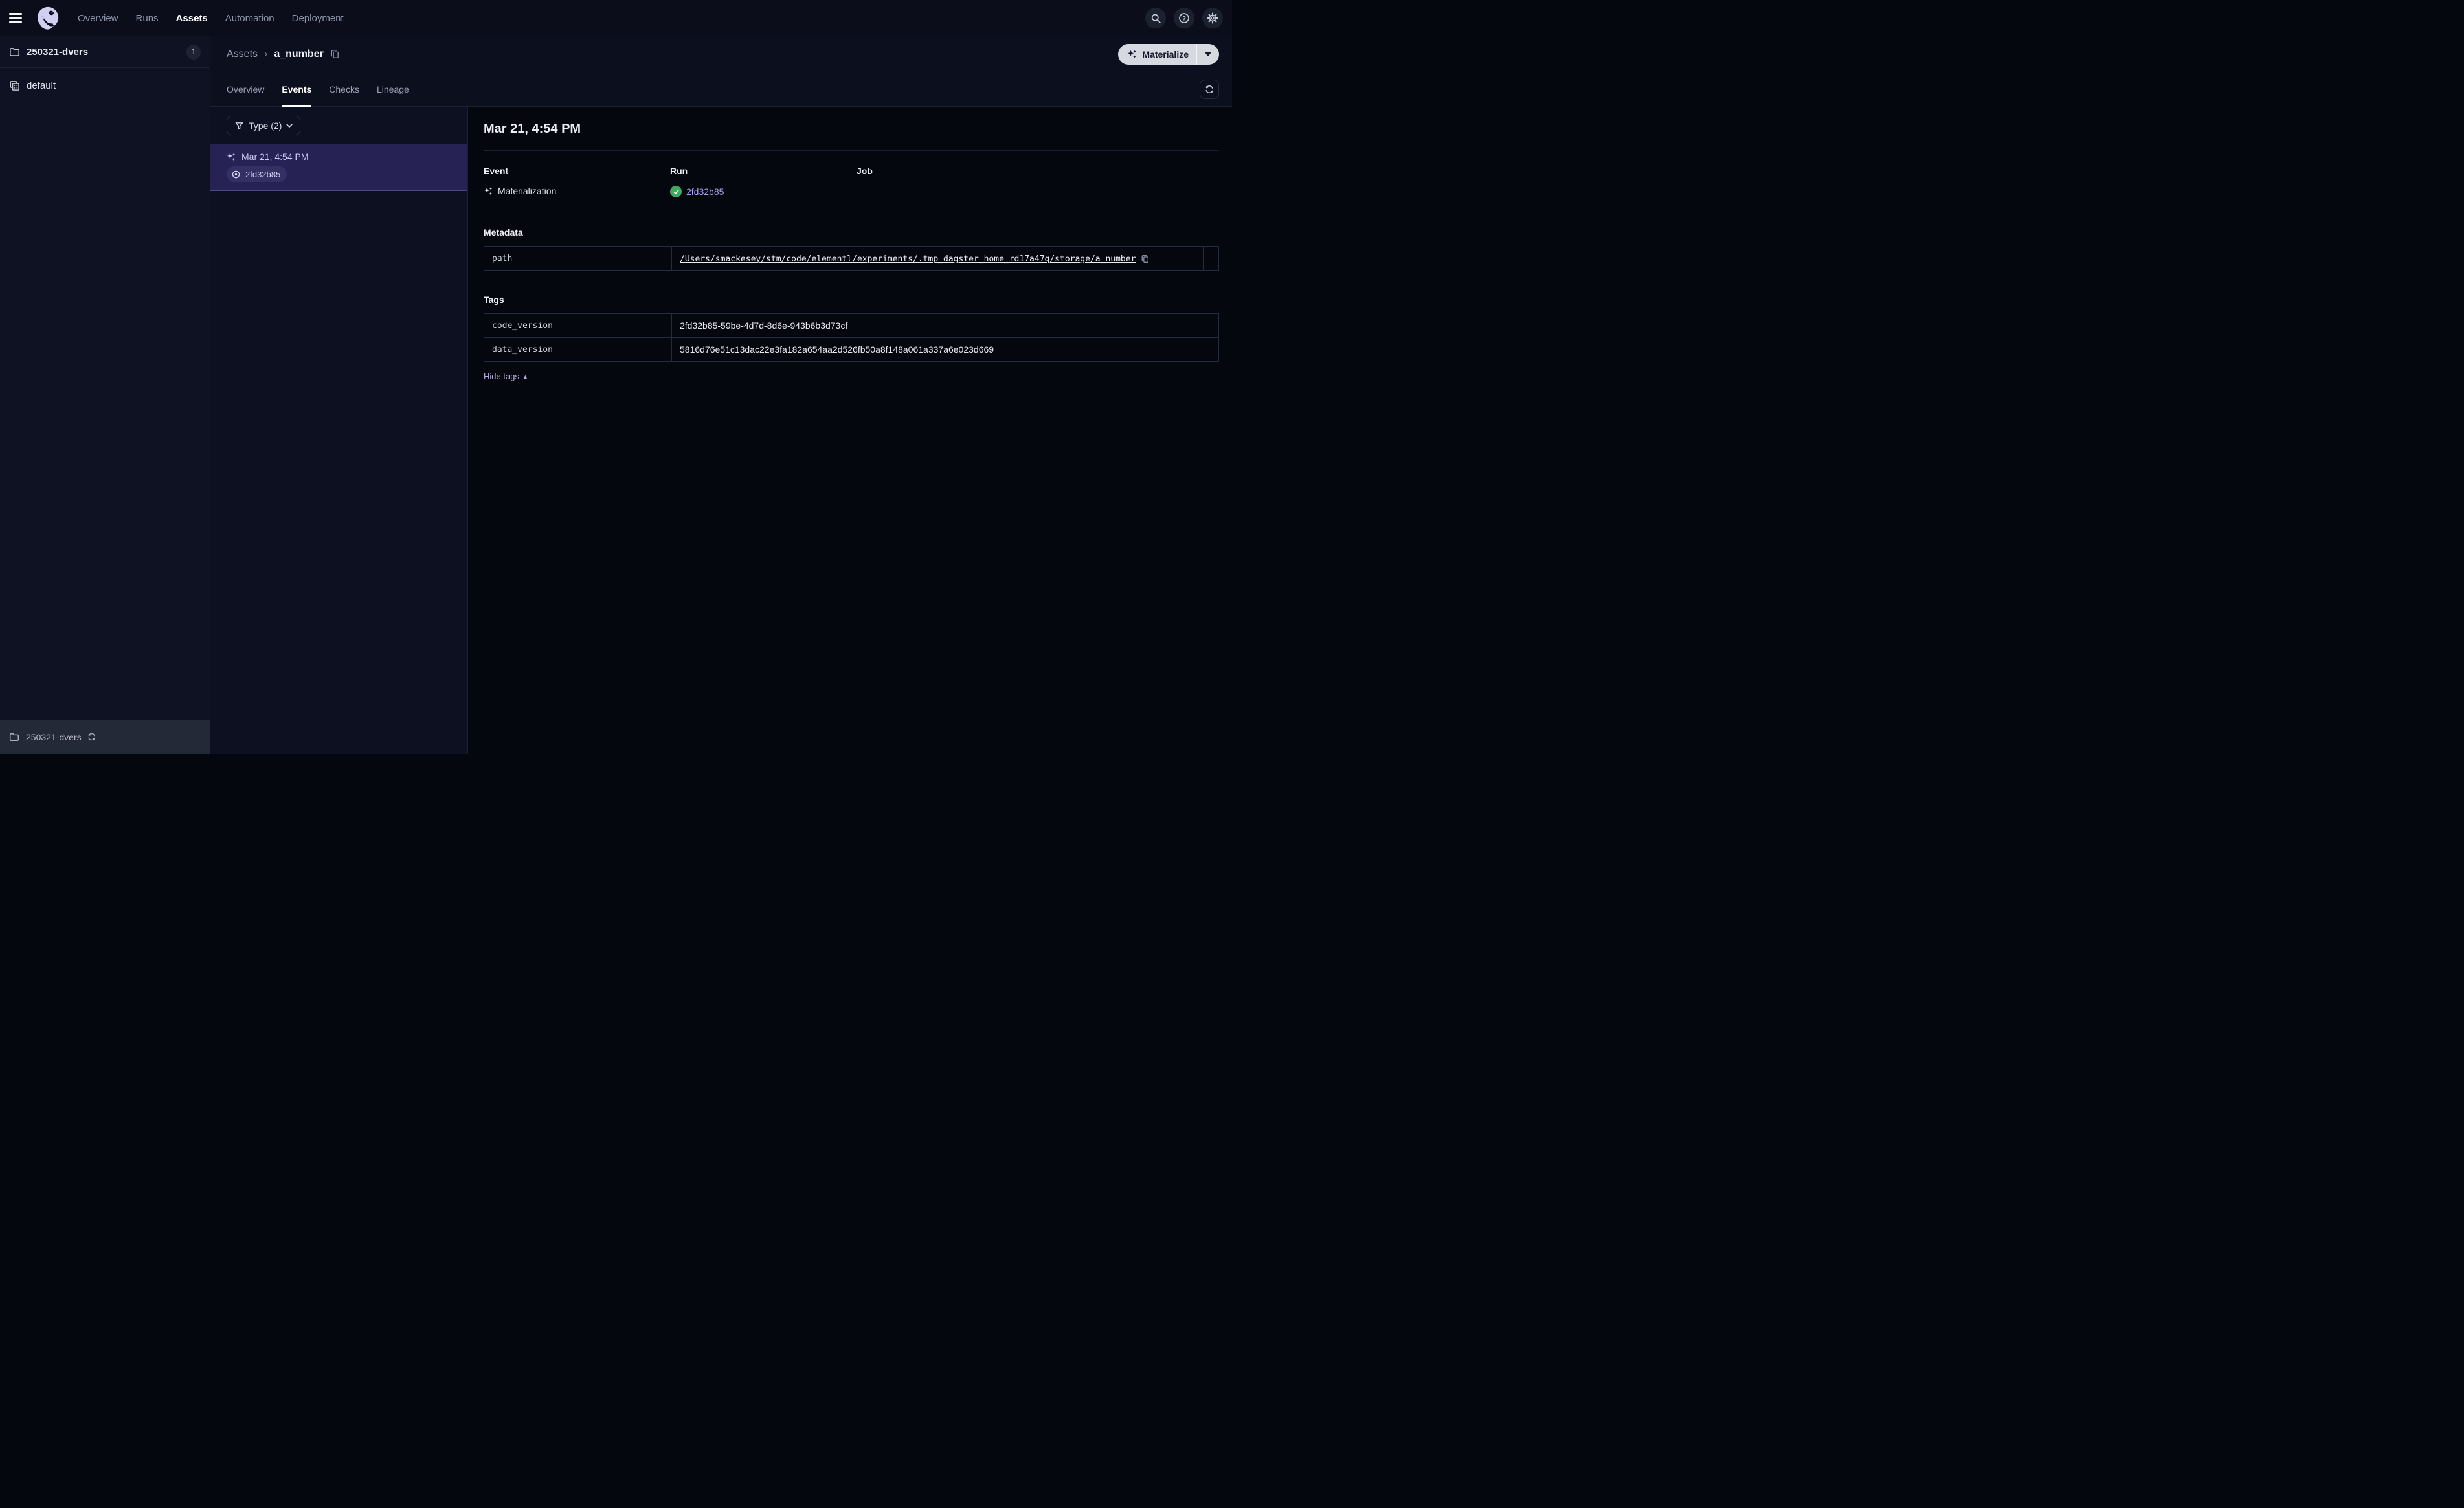 The image size is (2464, 1508). I want to click on search-icon, so click(1155, 19).